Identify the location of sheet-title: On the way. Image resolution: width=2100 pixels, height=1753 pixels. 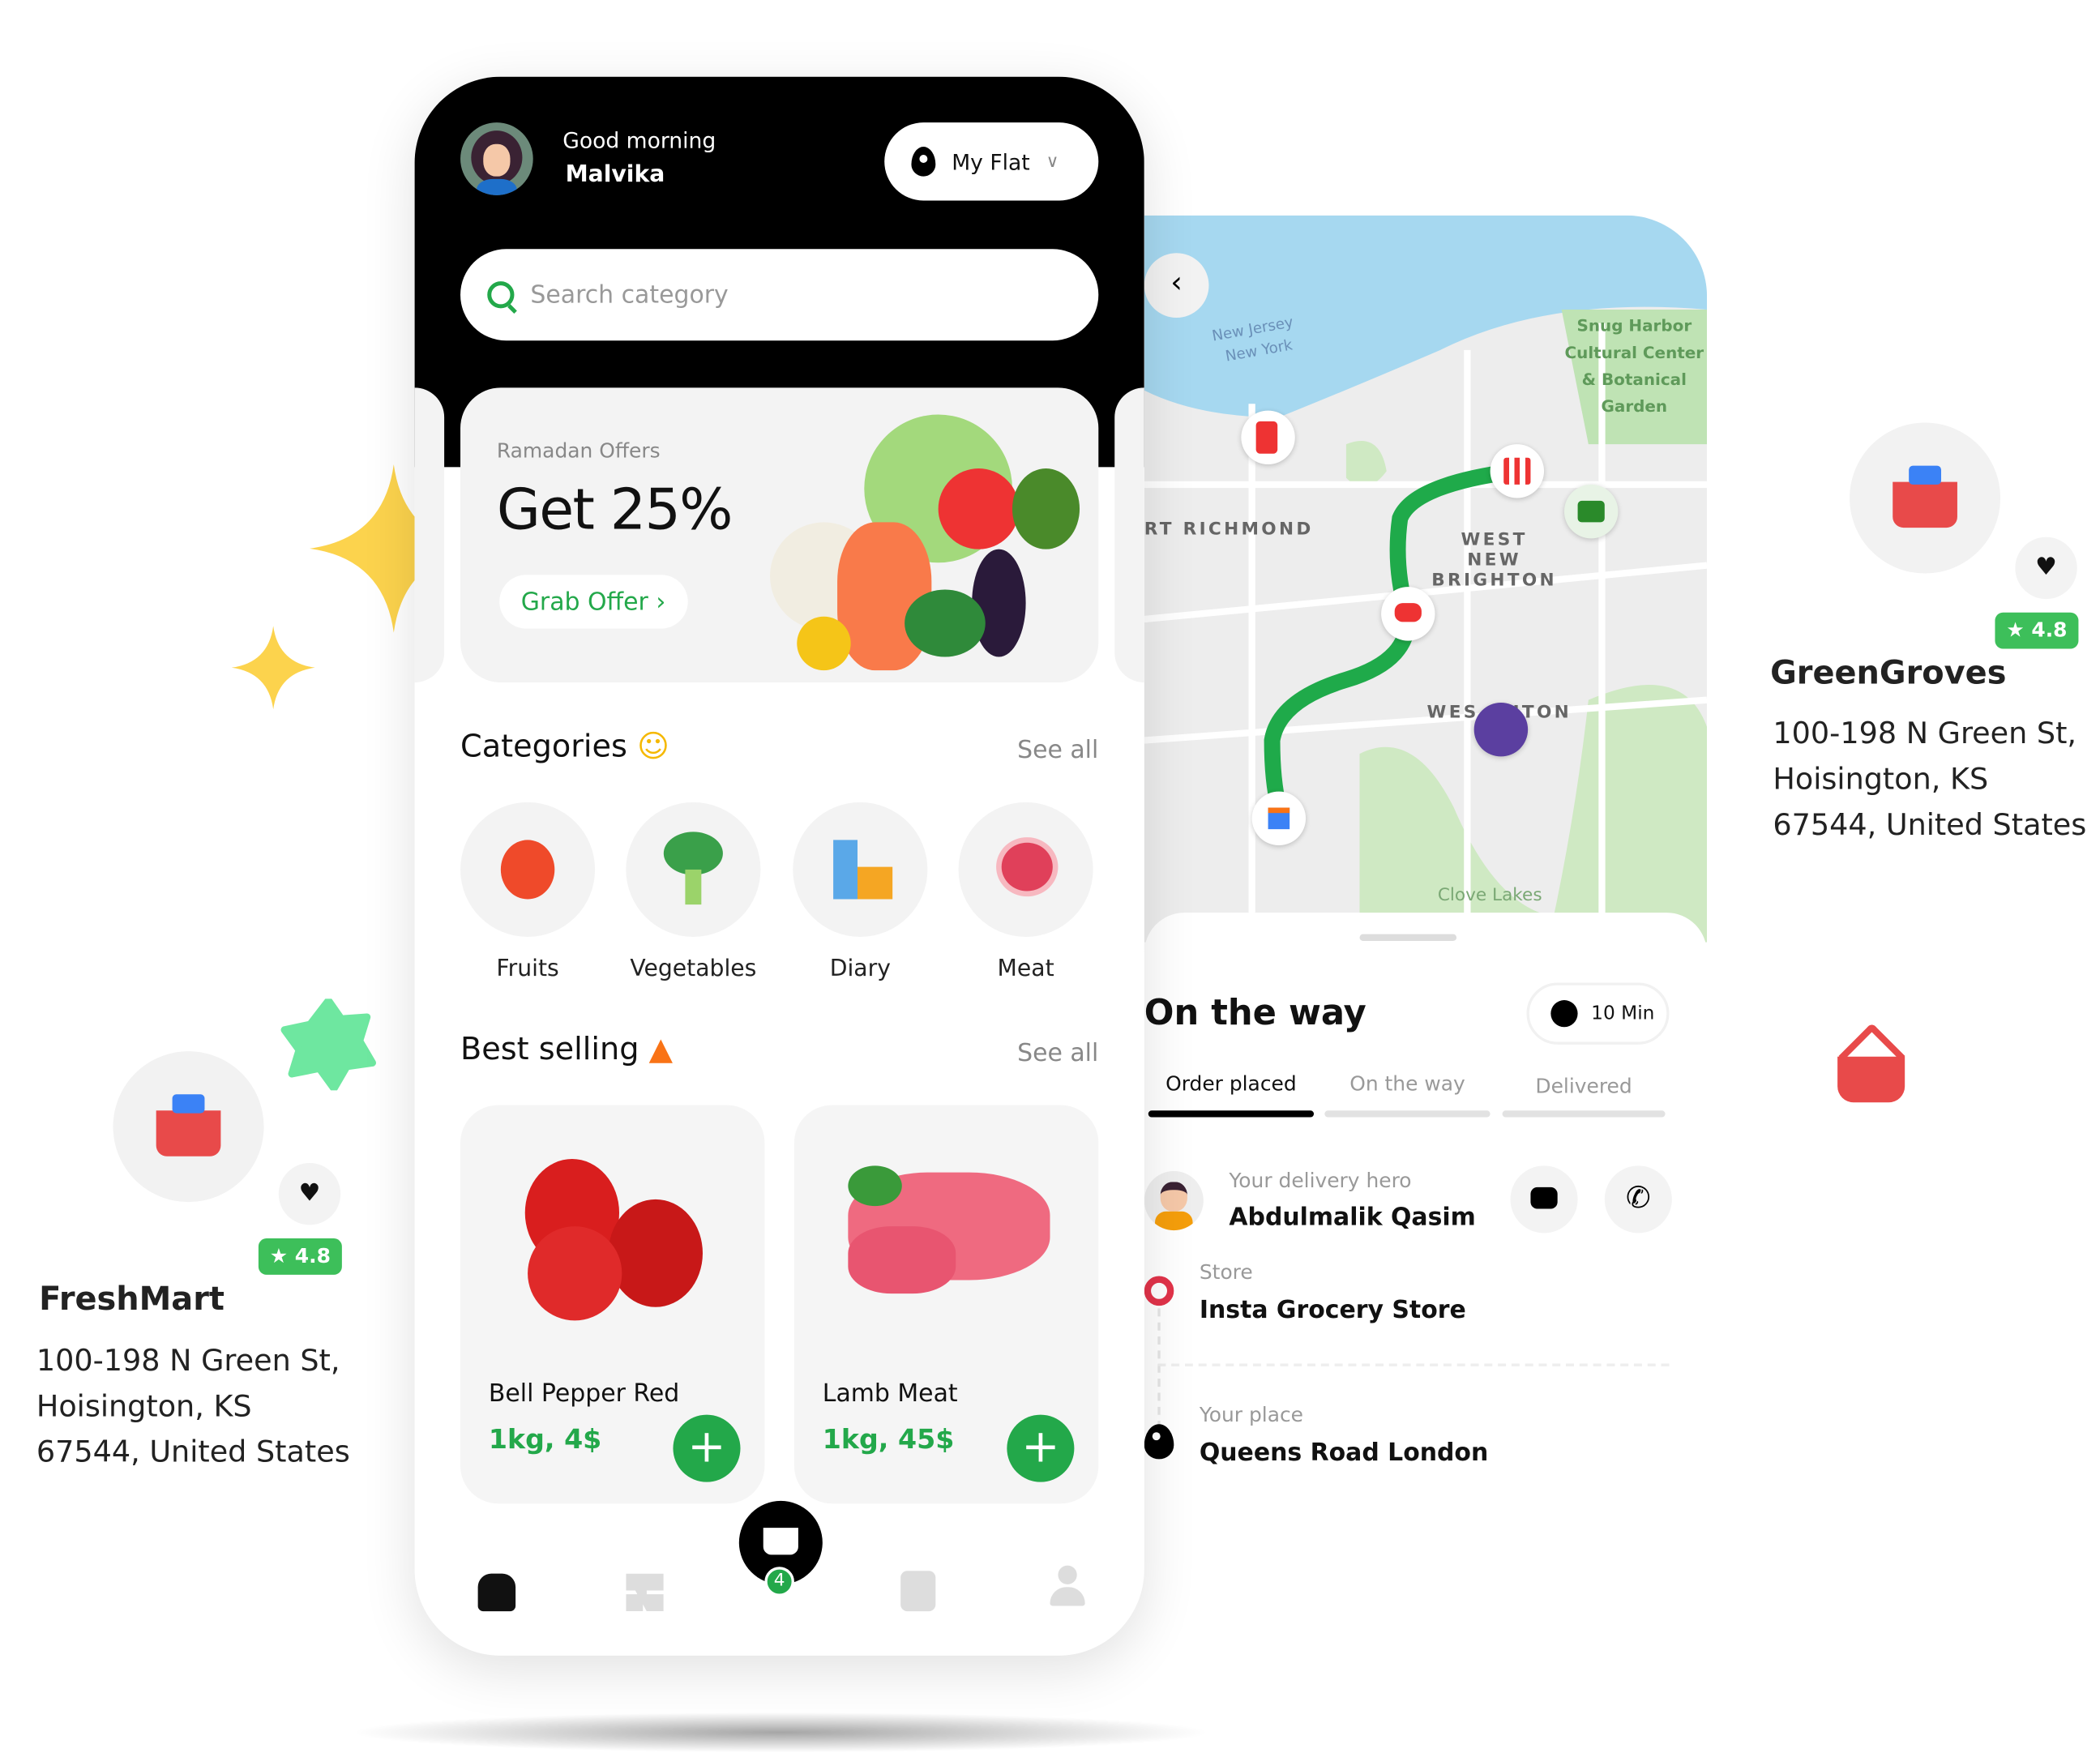
(1255, 1014).